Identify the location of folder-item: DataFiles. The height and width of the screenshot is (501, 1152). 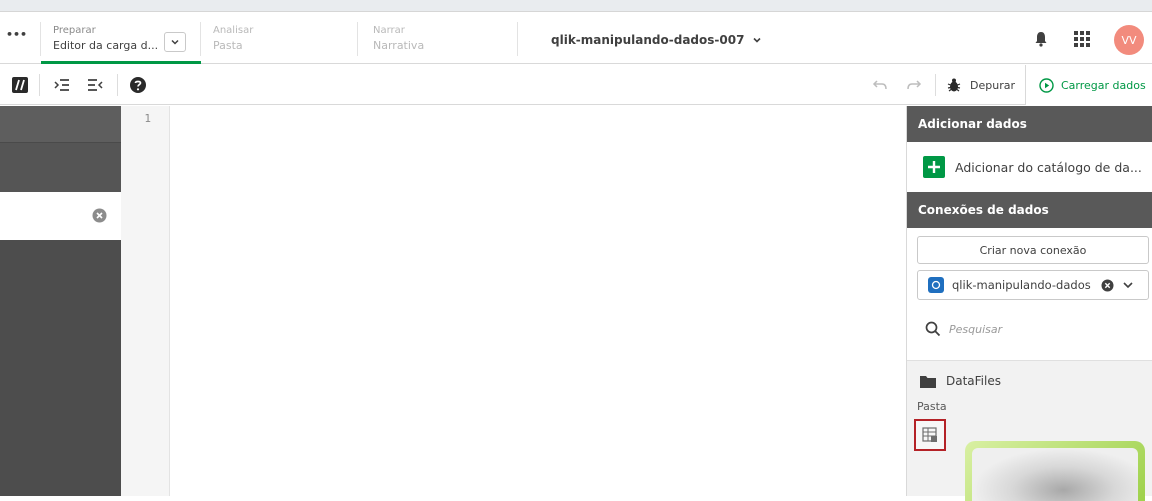
(960, 381).